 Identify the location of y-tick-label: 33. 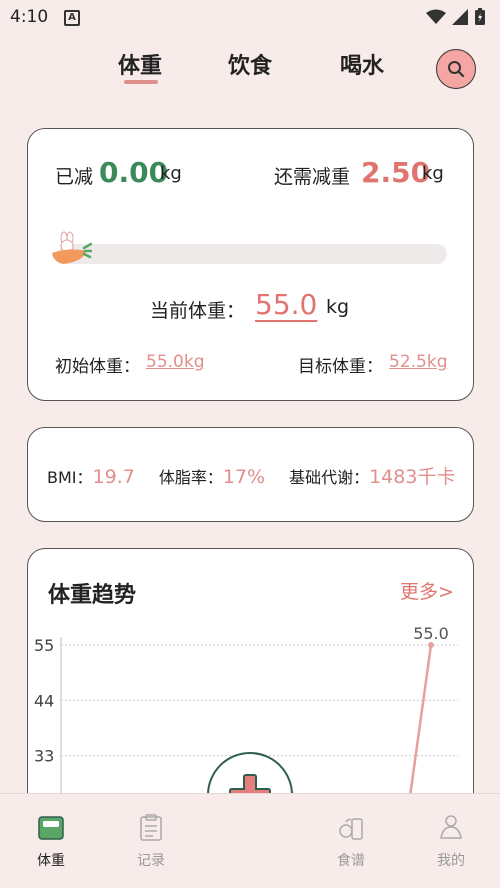
(44, 756).